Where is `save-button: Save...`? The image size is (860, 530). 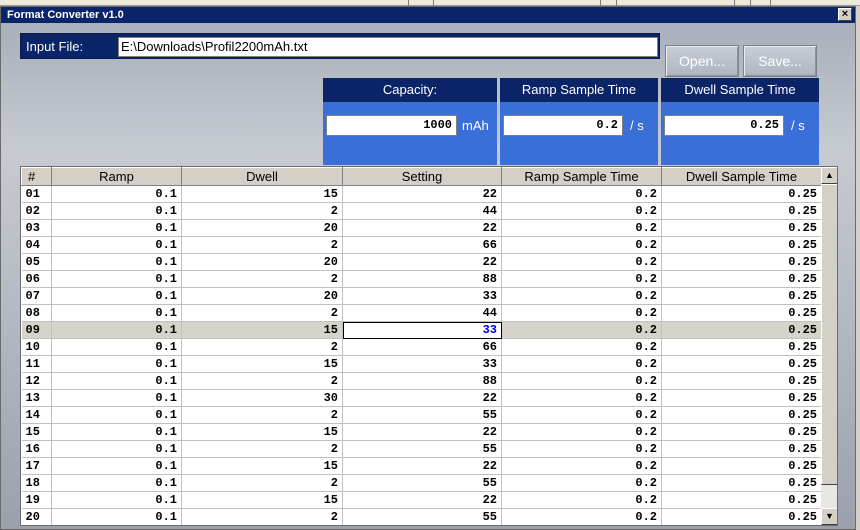
save-button: Save... is located at coordinates (780, 61).